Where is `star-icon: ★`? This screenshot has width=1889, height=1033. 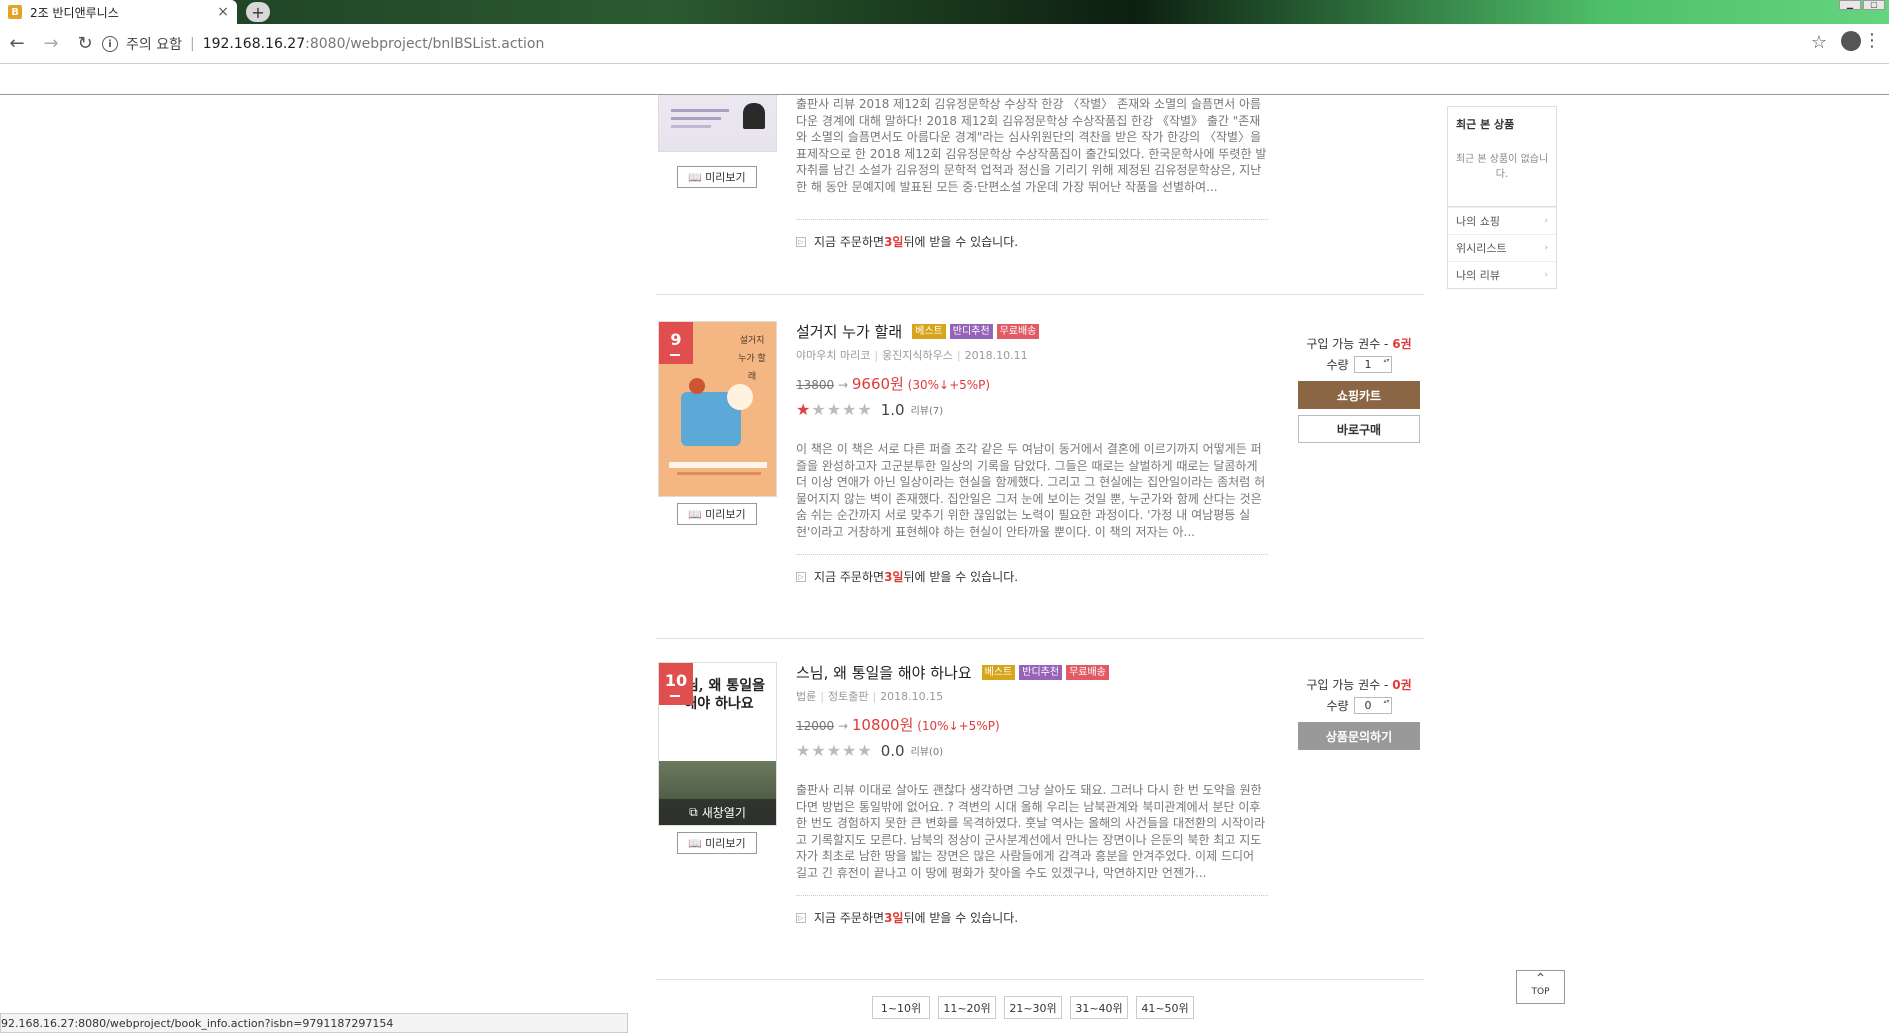 star-icon: ★ is located at coordinates (804, 409).